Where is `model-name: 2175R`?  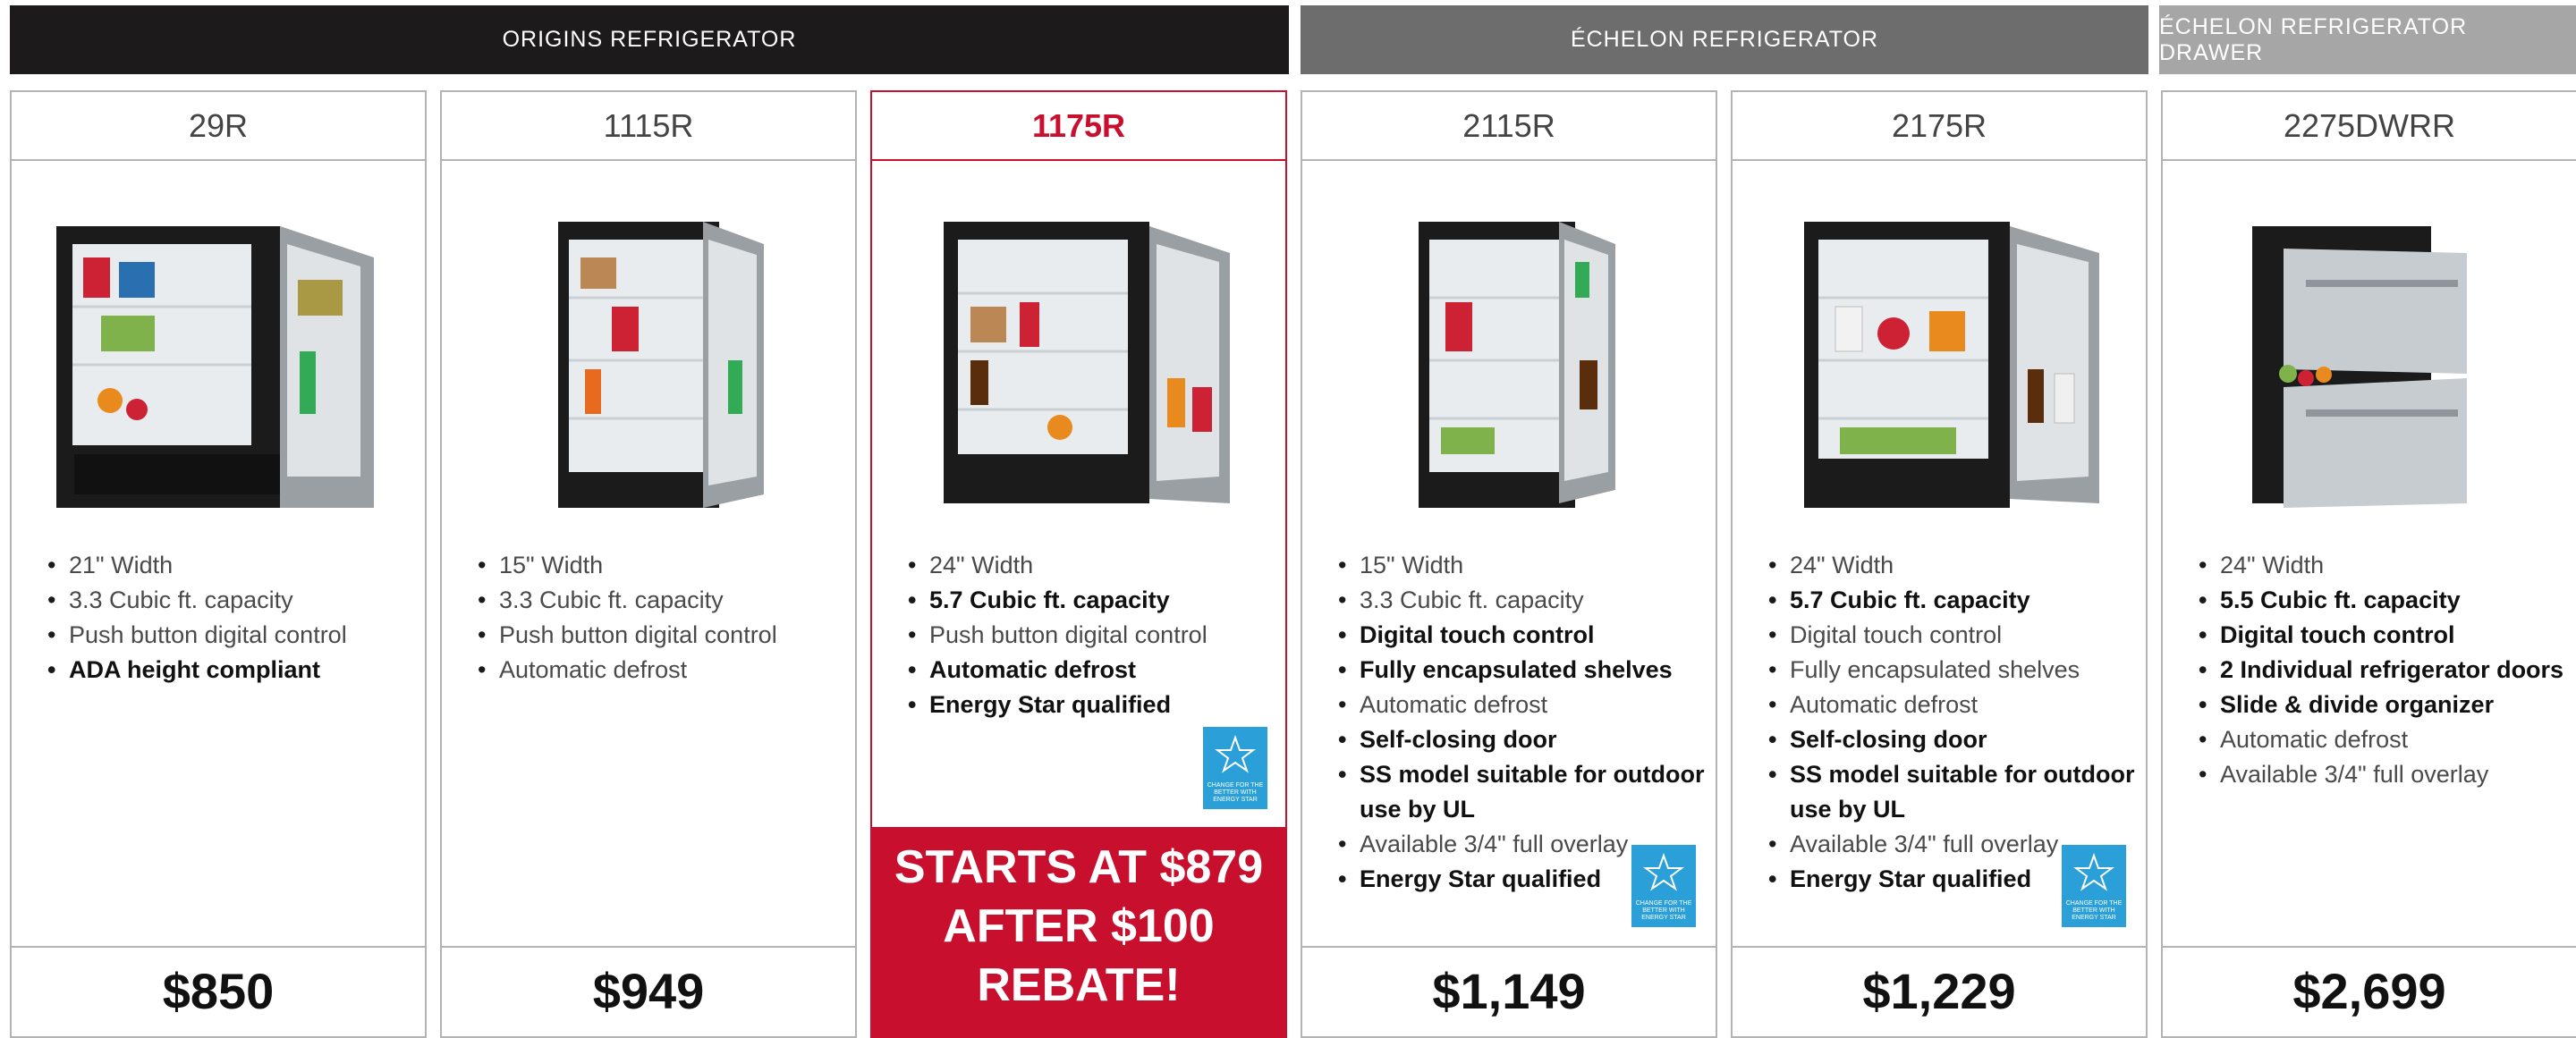 model-name: 2175R is located at coordinates (1939, 126).